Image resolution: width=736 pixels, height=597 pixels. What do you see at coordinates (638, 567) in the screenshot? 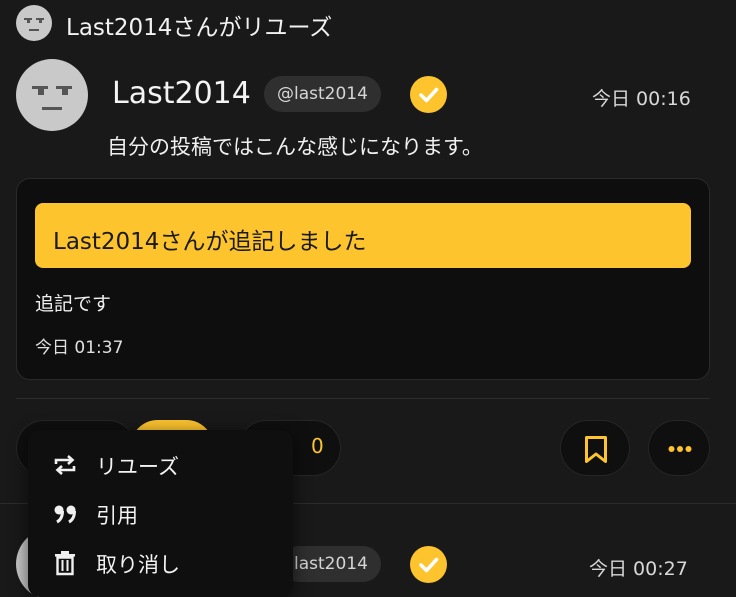
I see `next-post-timestamp: 今日 00:27` at bounding box center [638, 567].